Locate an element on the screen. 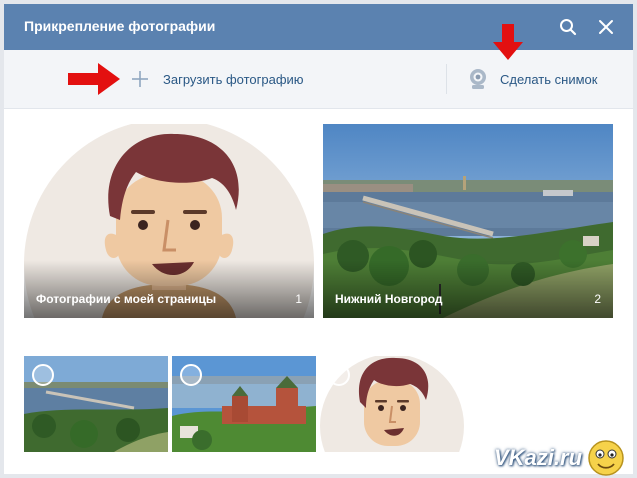 The width and height of the screenshot is (637, 478). toolbar-divider is located at coordinates (446, 79).